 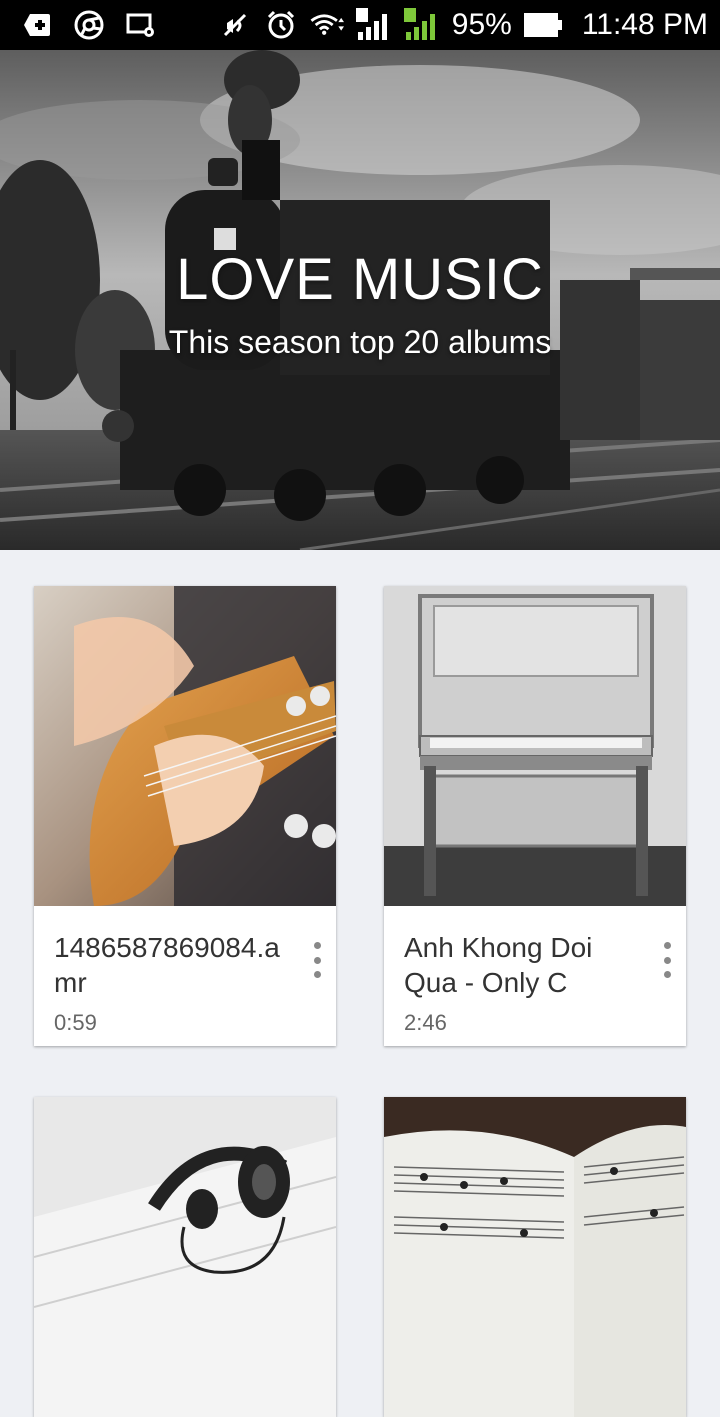 I want to click on album-info: 1486587869084.amr 0:59, so click(x=185, y=976).